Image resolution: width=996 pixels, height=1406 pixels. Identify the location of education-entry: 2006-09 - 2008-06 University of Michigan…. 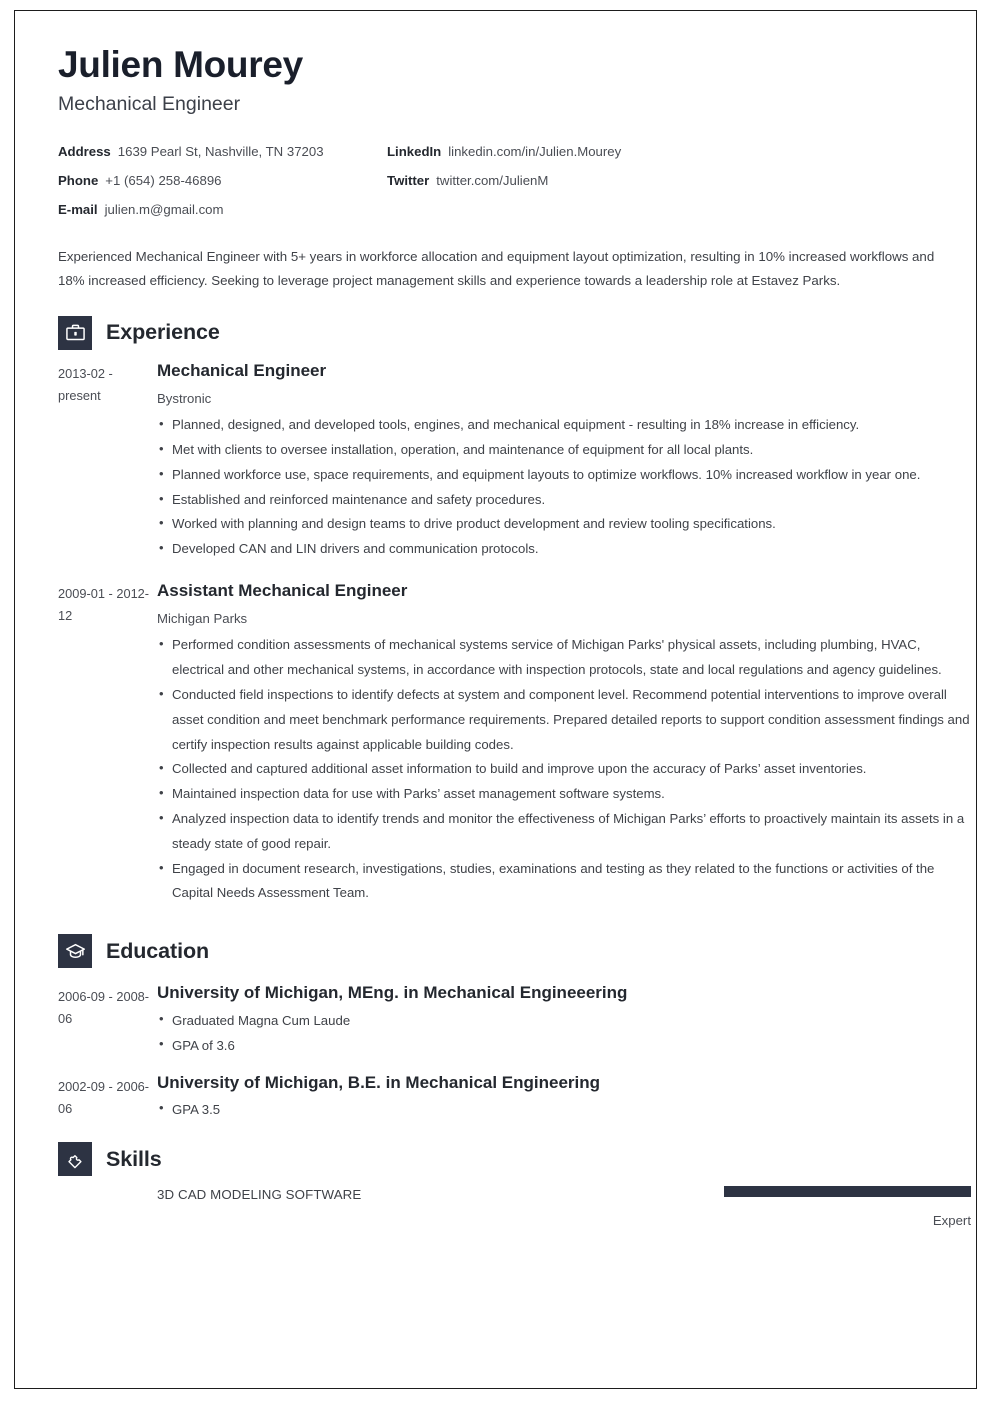
(514, 1019).